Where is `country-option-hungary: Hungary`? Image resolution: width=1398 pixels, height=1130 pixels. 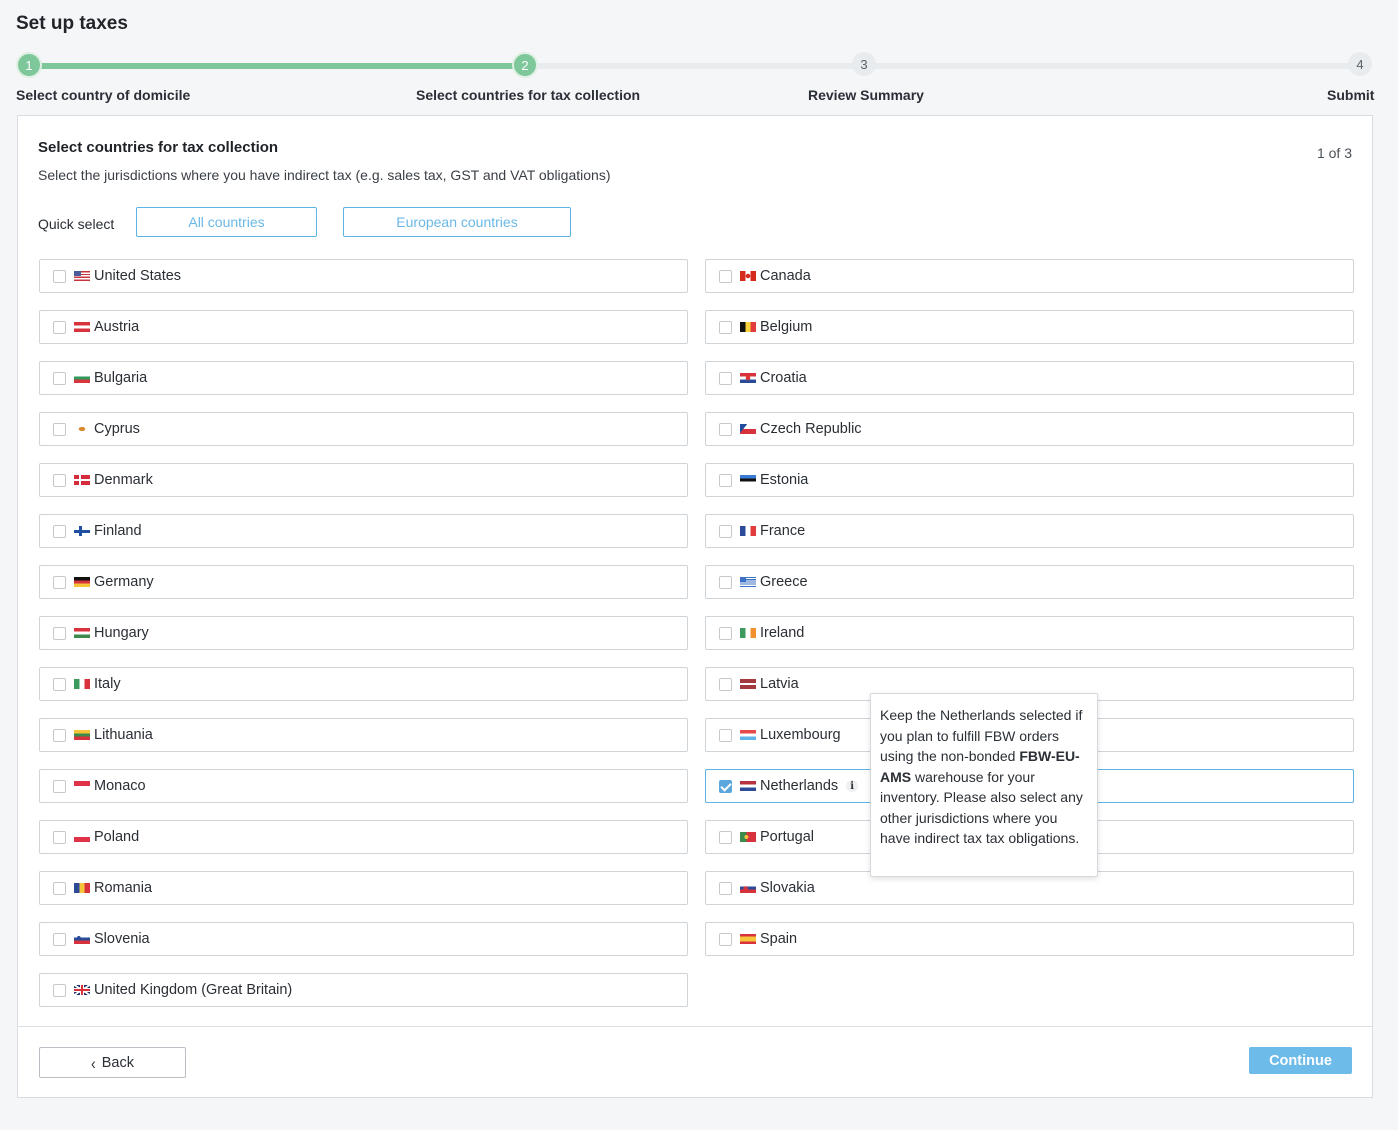 country-option-hungary: Hungary is located at coordinates (363, 633).